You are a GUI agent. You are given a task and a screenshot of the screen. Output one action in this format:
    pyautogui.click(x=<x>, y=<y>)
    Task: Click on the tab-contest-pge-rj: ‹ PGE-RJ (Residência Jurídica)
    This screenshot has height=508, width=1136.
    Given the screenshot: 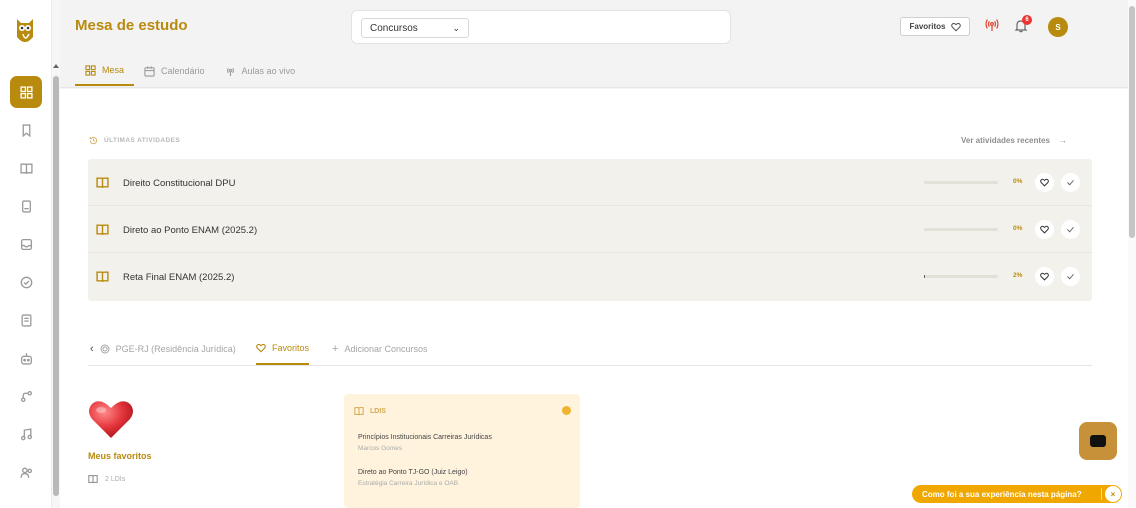 What is the action you would take?
    pyautogui.click(x=163, y=349)
    